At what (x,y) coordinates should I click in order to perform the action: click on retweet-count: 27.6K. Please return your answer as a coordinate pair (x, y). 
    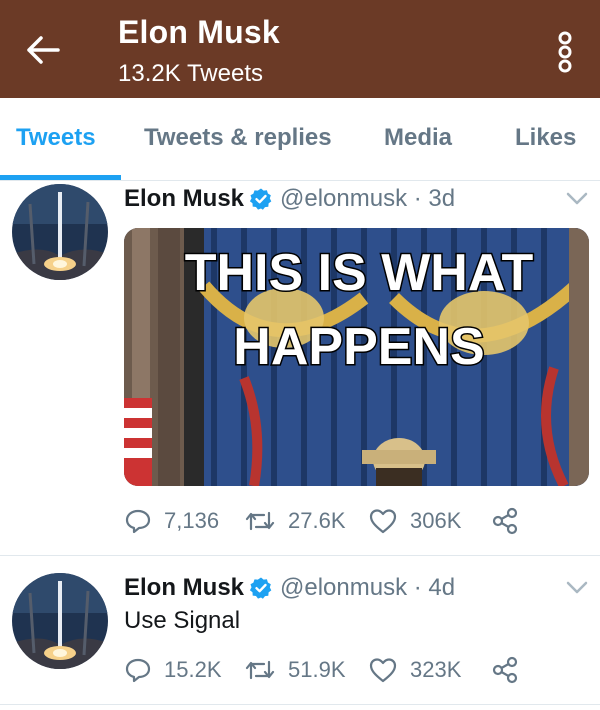
    Looking at the image, I should click on (317, 520).